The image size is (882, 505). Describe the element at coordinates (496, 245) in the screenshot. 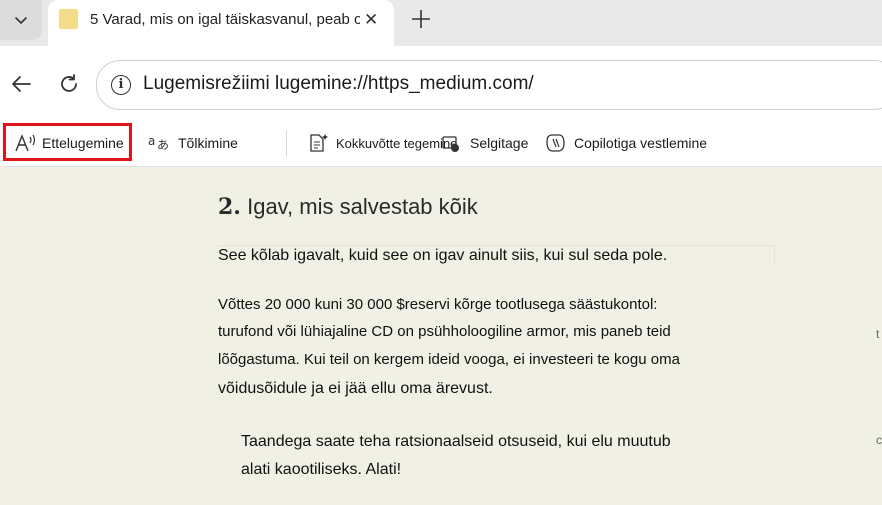

I see `selection-line` at that location.